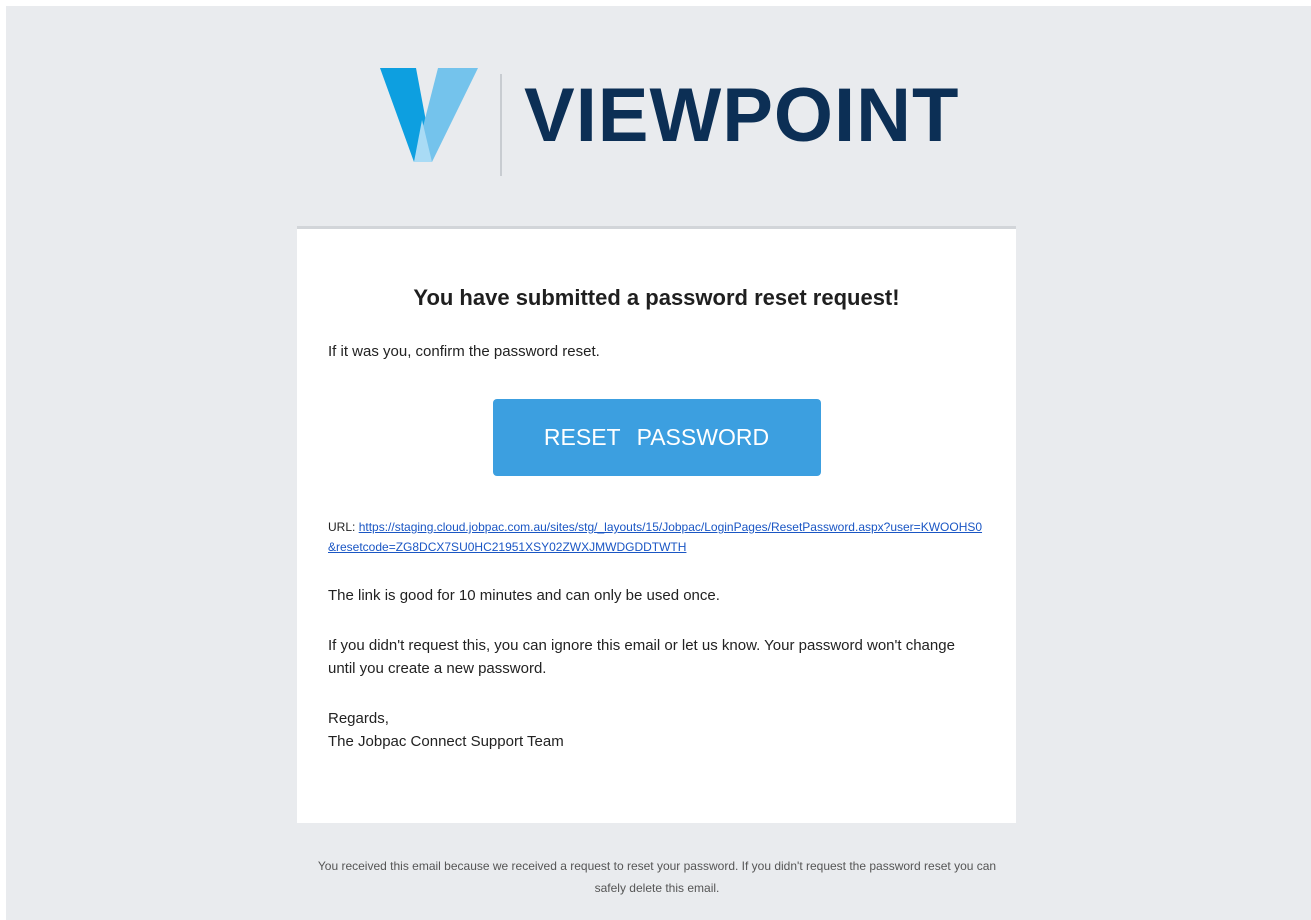  I want to click on reset-password-button: RESET PASSWORD, so click(656, 437).